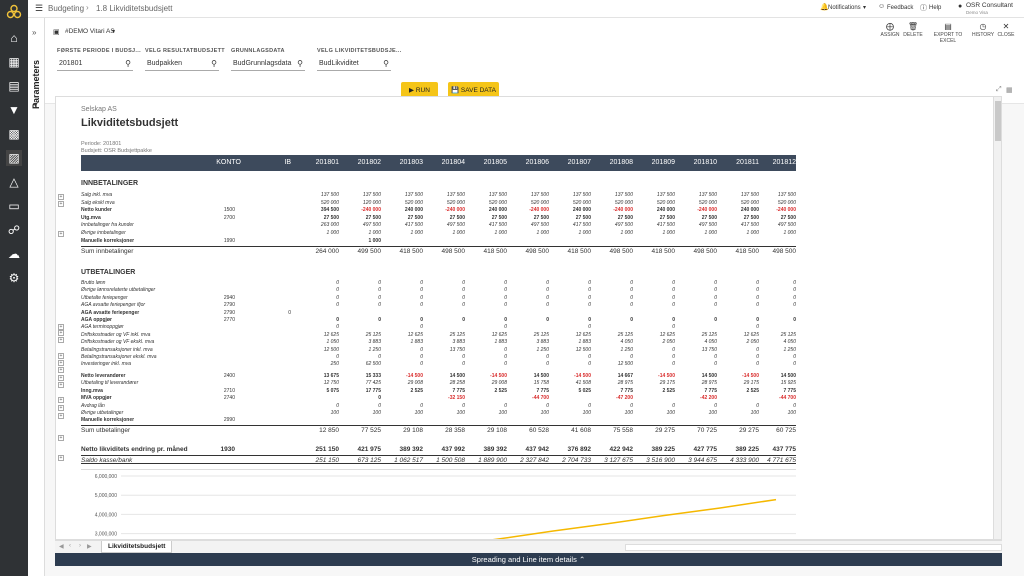 The height and width of the screenshot is (576, 1024). Describe the element at coordinates (14, 230) in the screenshot. I see `connection-icon: ☍` at that location.